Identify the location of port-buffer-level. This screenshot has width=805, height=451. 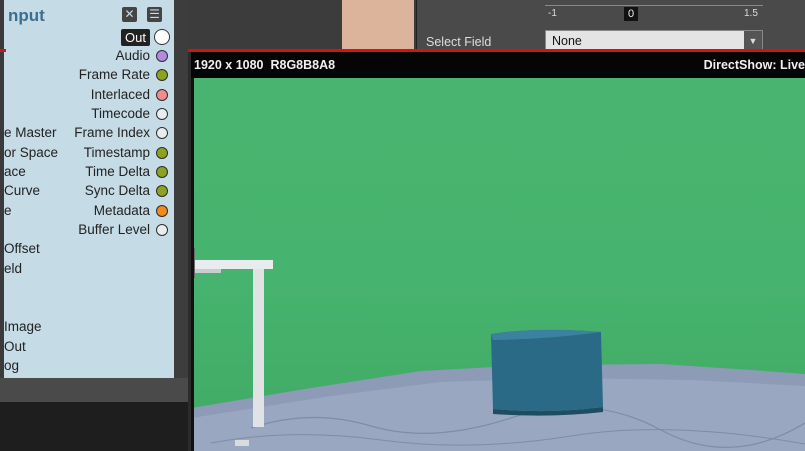
(162, 230).